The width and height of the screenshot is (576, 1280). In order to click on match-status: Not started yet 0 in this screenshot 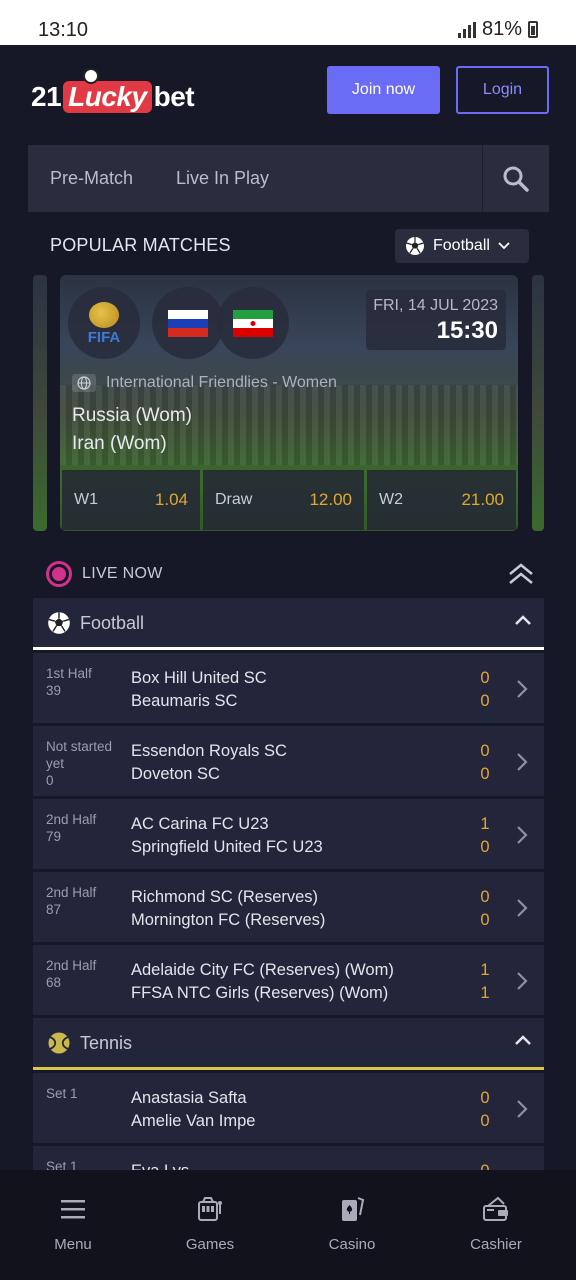, I will do `click(79, 763)`.